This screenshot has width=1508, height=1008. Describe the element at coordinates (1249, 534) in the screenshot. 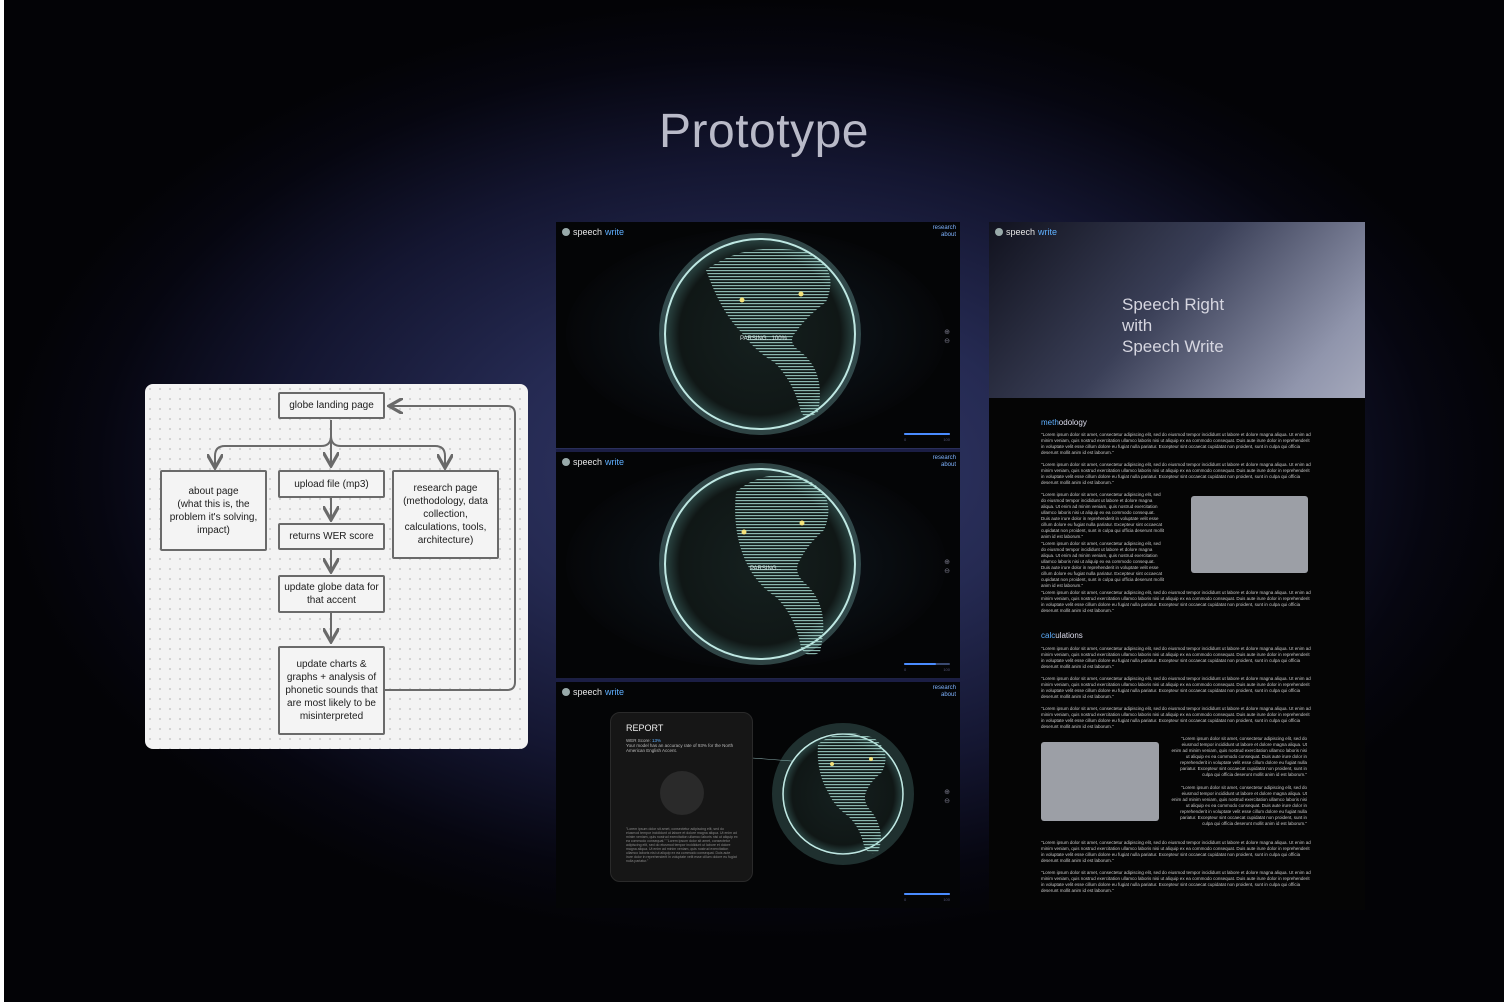

I see `methodology-chart-thumbnail` at that location.